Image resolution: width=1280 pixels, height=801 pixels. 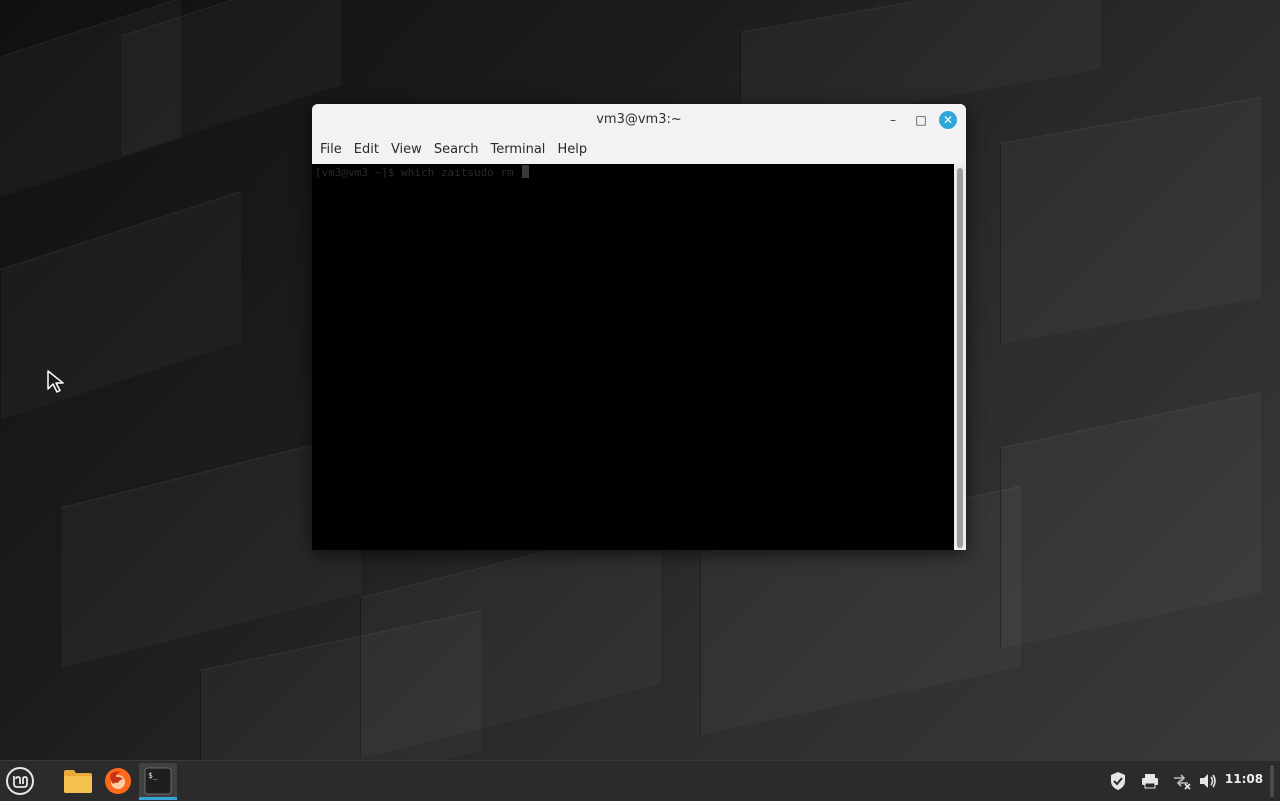 I want to click on menu-edit: Edit, so click(x=368, y=150).